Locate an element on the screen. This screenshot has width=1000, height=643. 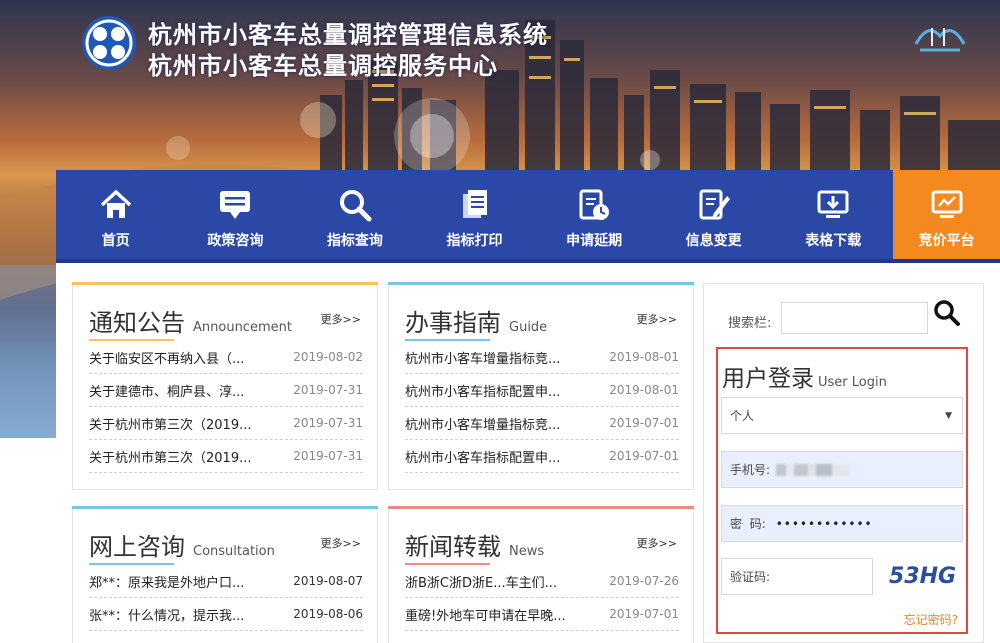
captcha-image: 53HG is located at coordinates (920, 575).